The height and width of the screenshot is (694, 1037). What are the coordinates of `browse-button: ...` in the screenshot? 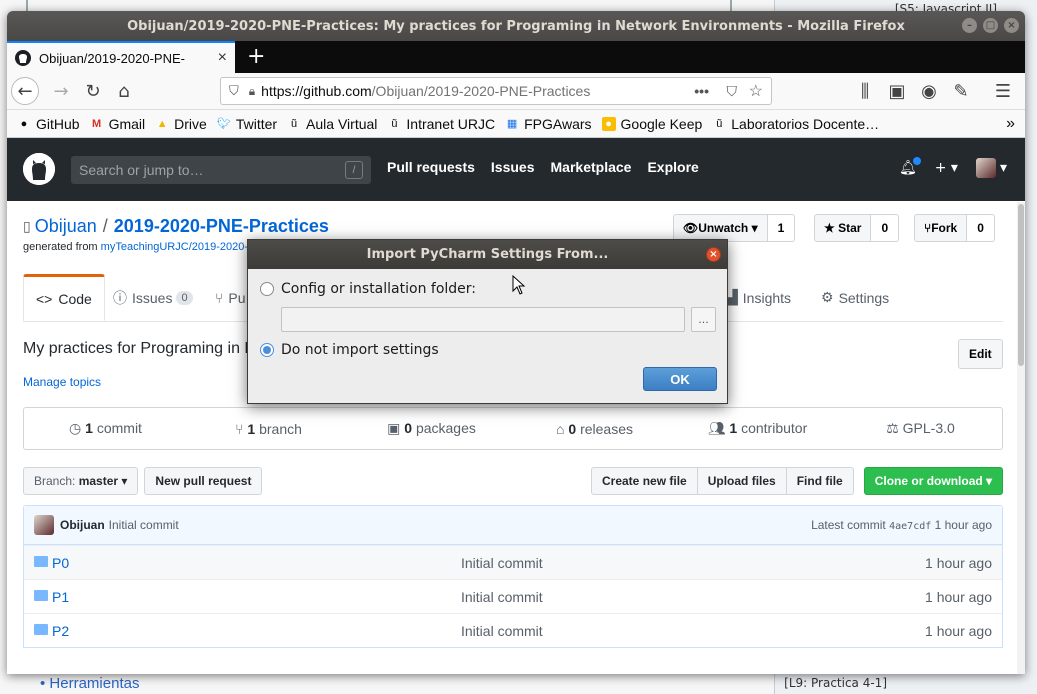 It's located at (703, 319).